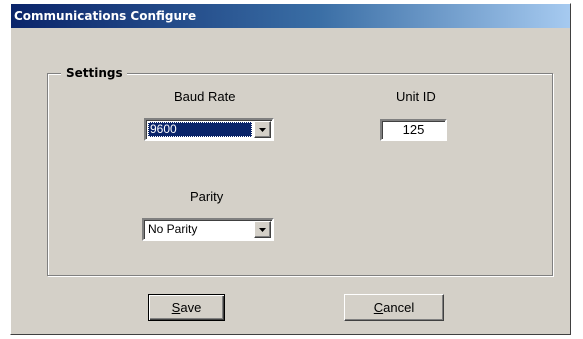 The height and width of the screenshot is (339, 583). I want to click on unit-id-input: 125, so click(413, 130).